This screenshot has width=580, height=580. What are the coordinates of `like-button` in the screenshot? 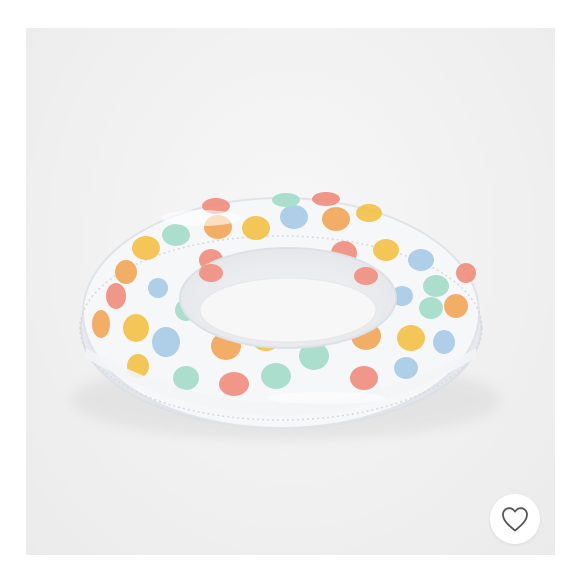 It's located at (515, 519).